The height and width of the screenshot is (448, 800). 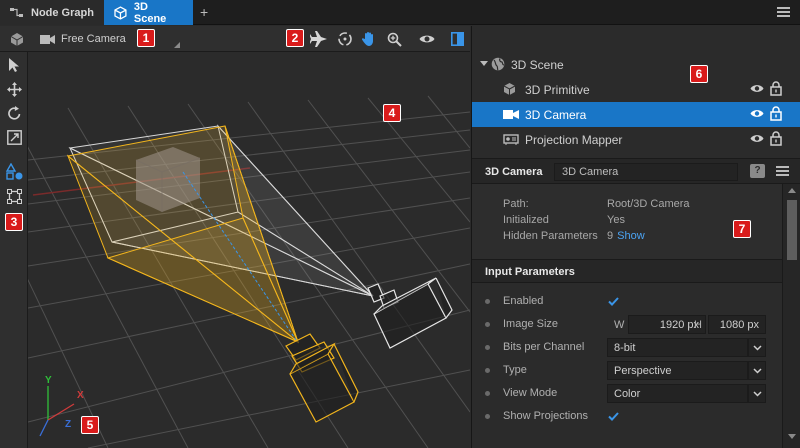 I want to click on param-show-projections: Show Projections, so click(x=627, y=416).